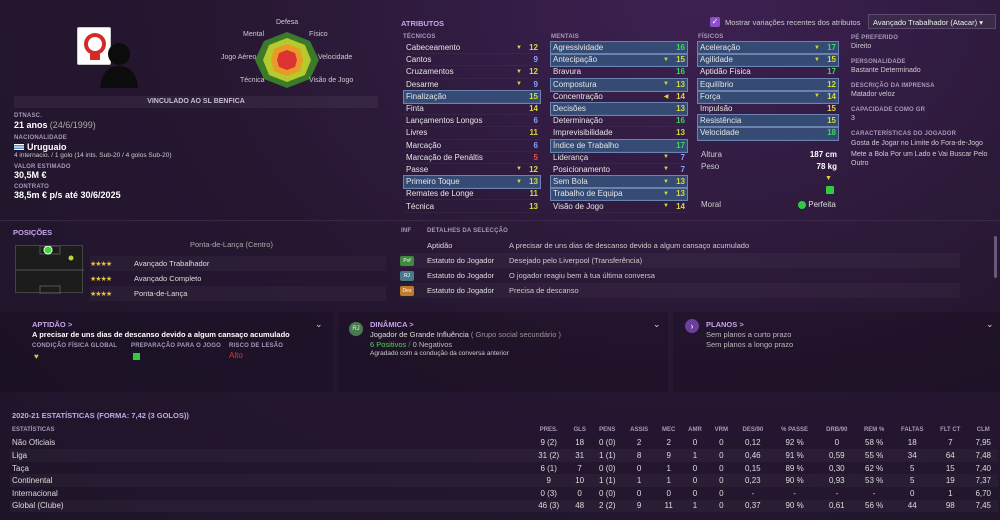 Image resolution: width=1000 pixels, height=520 pixels. What do you see at coordinates (768, 109) in the screenshot?
I see `attribute-row: Impulsão 15` at bounding box center [768, 109].